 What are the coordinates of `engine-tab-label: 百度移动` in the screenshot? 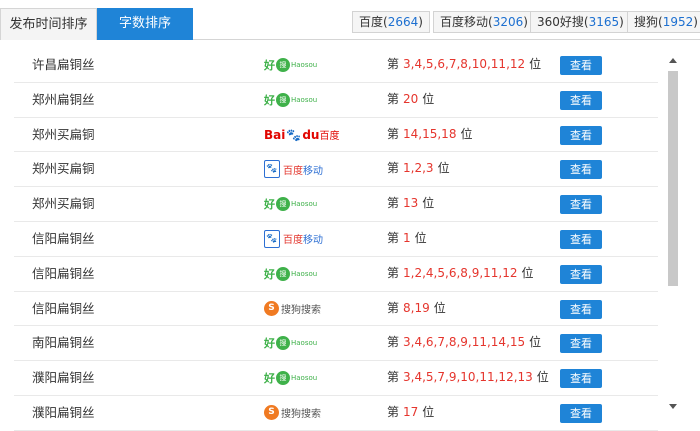 It's located at (464, 22).